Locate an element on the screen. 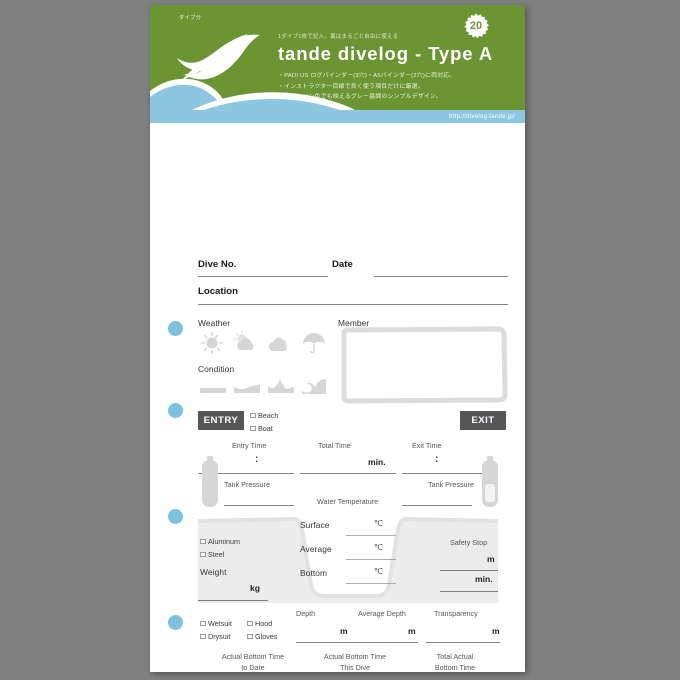 The width and height of the screenshot is (680, 680). transparency-input is located at coordinates (463, 642).